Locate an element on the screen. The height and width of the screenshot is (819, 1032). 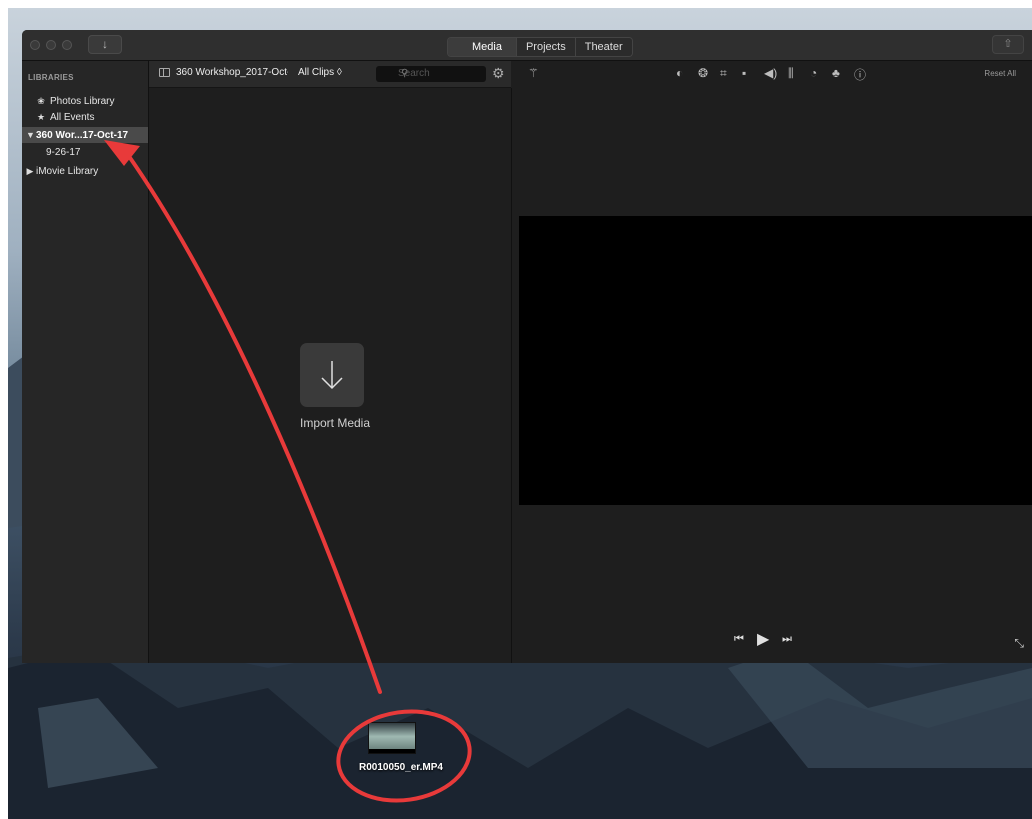
sidebar-item-360-workshop: ▼360 Wor...17-Oct-17 is located at coordinates (85, 135).